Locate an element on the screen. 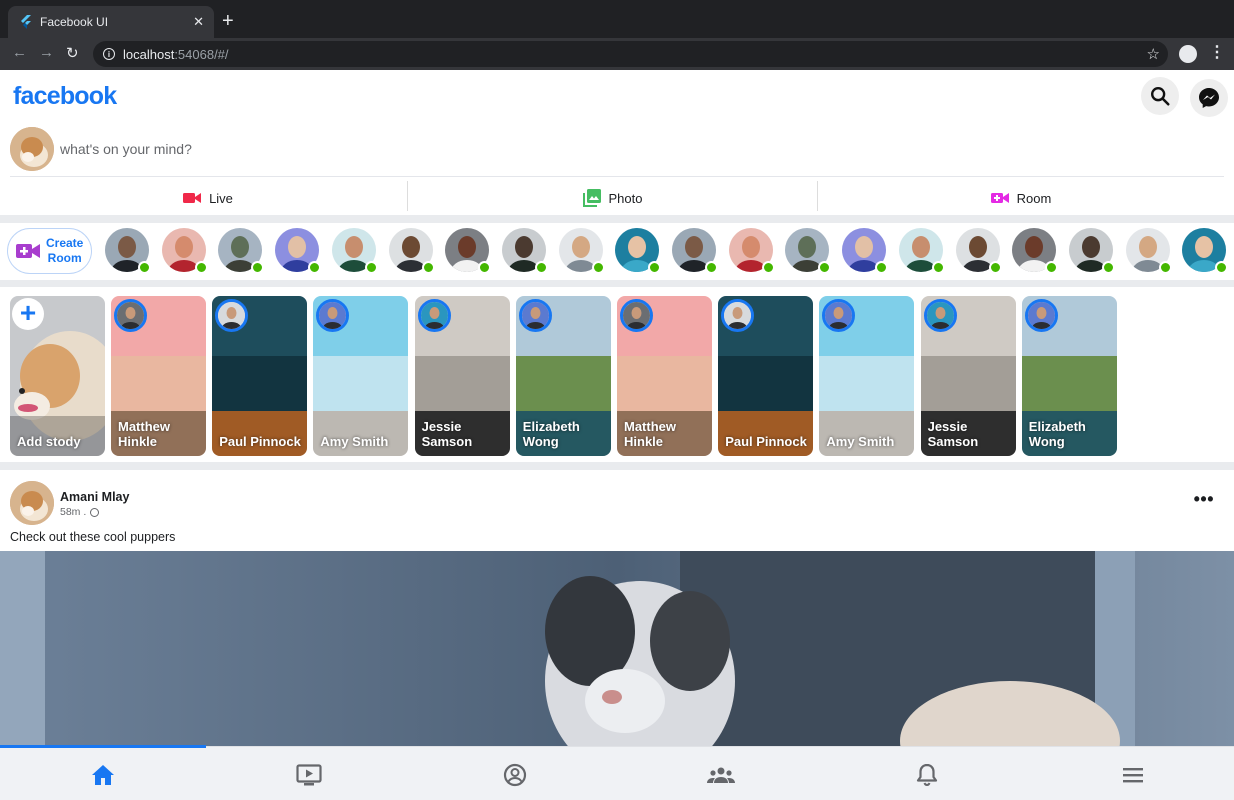 The width and height of the screenshot is (1234, 800). new-tab-button: + is located at coordinates (228, 21).